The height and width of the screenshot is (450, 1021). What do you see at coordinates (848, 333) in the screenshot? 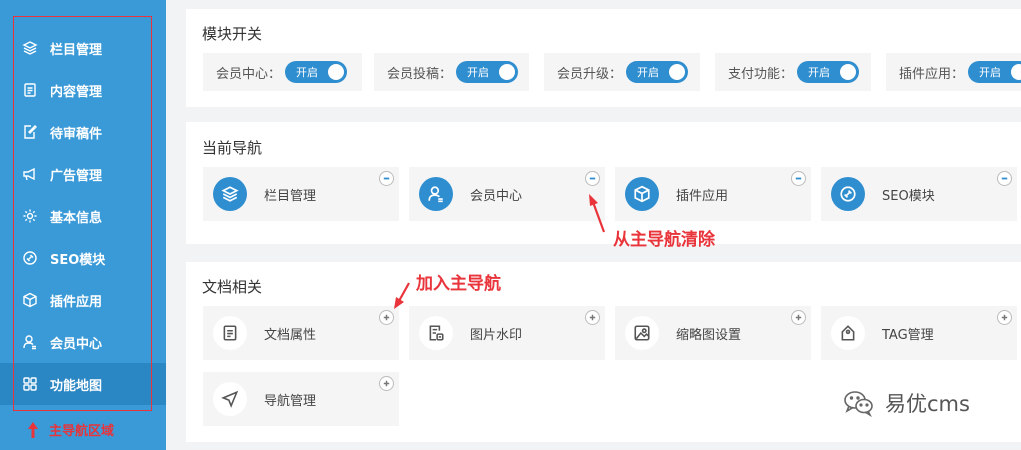
I see `tag-icon` at bounding box center [848, 333].